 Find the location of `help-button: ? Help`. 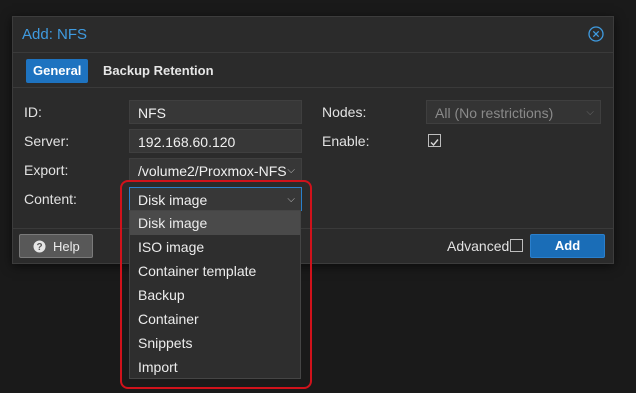

help-button: ? Help is located at coordinates (56, 246).